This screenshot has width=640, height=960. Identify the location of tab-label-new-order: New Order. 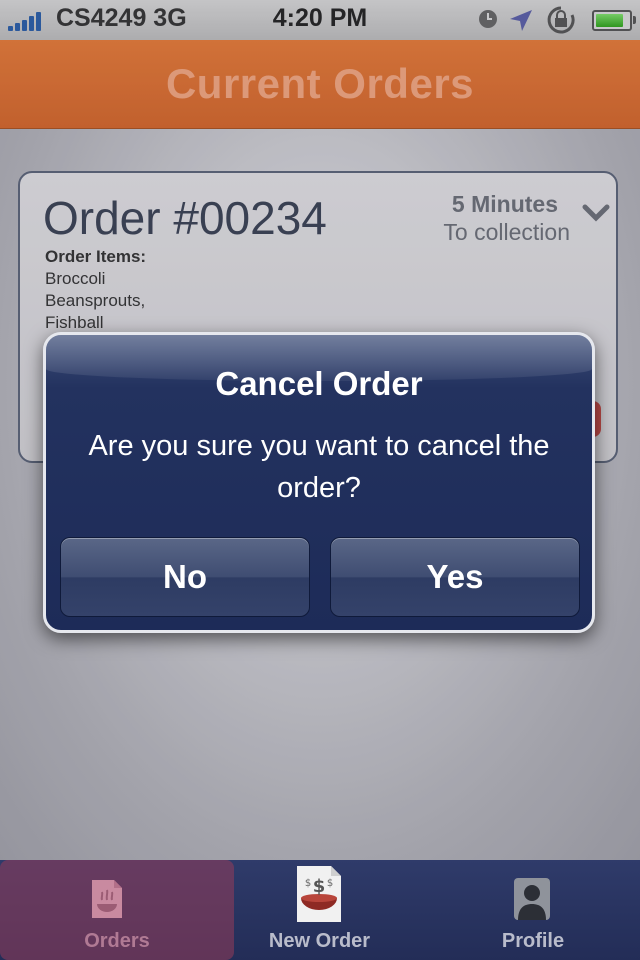
(319, 941).